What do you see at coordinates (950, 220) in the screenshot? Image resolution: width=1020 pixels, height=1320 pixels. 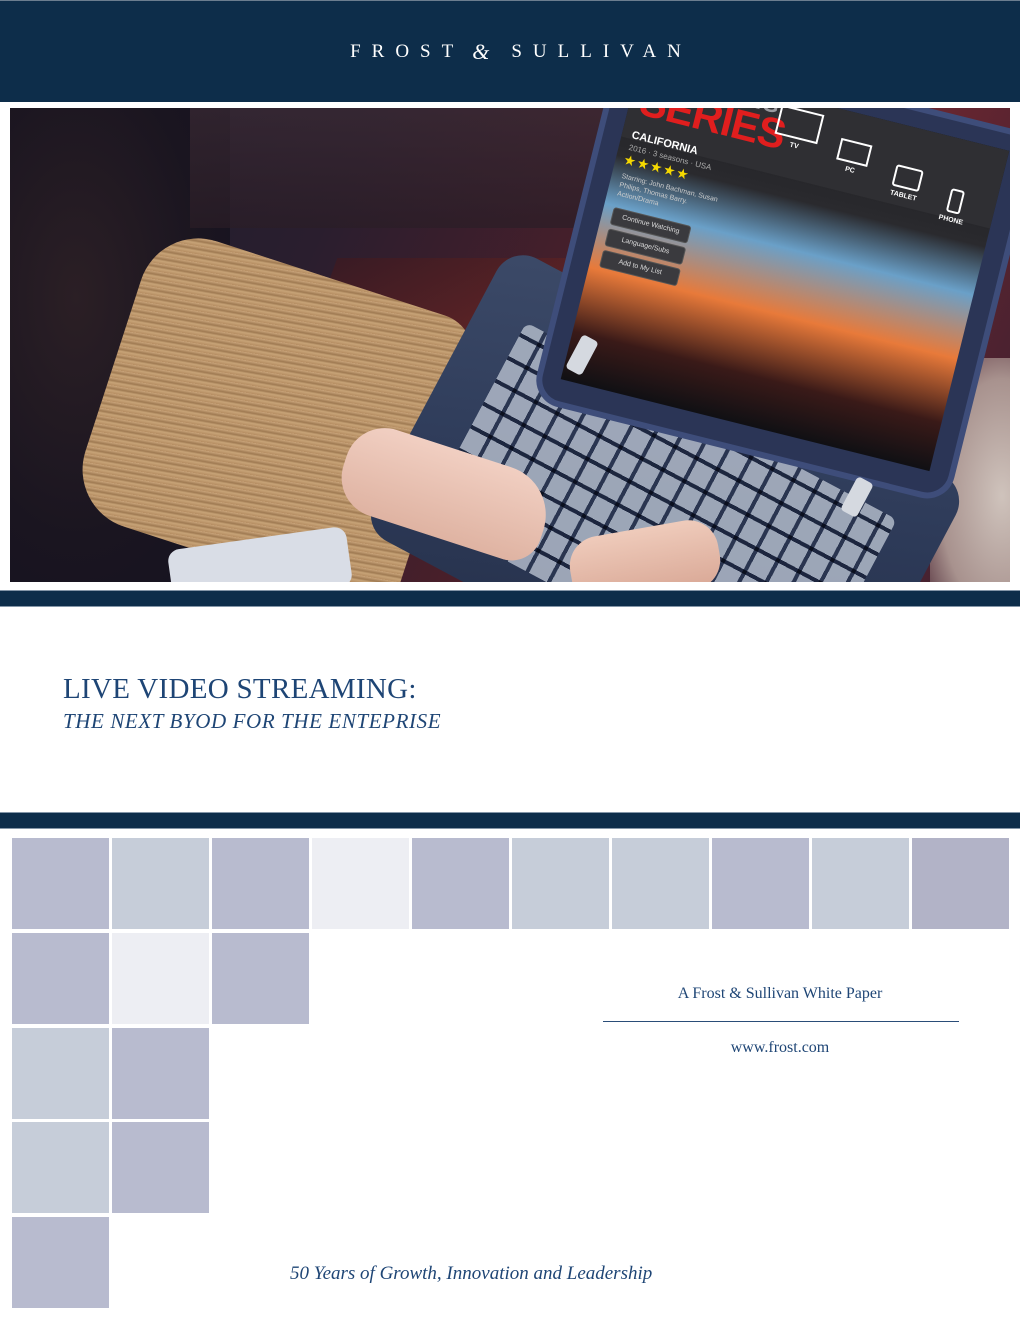 I see `device-phone-label: PHONE` at bounding box center [950, 220].